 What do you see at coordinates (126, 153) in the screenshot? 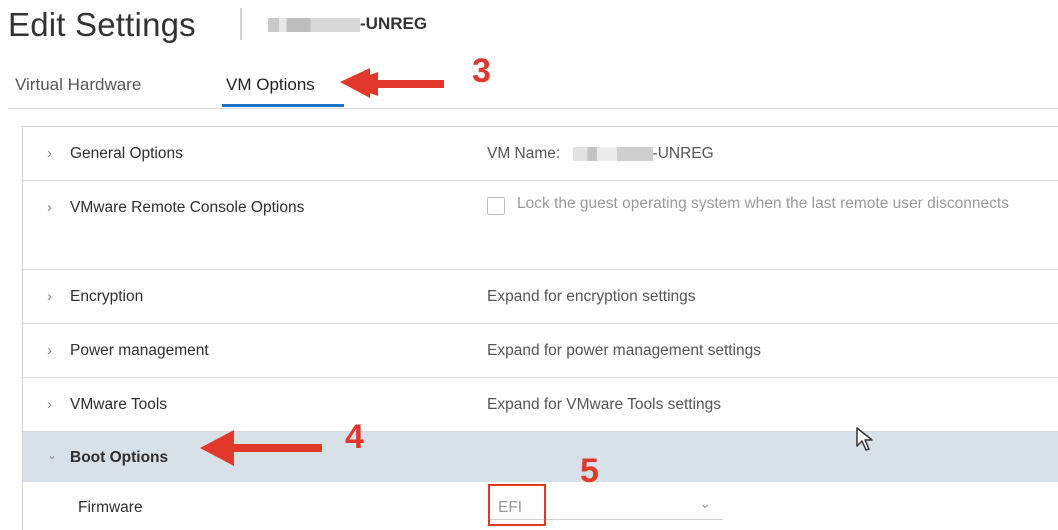
I see `section-label: General Options` at bounding box center [126, 153].